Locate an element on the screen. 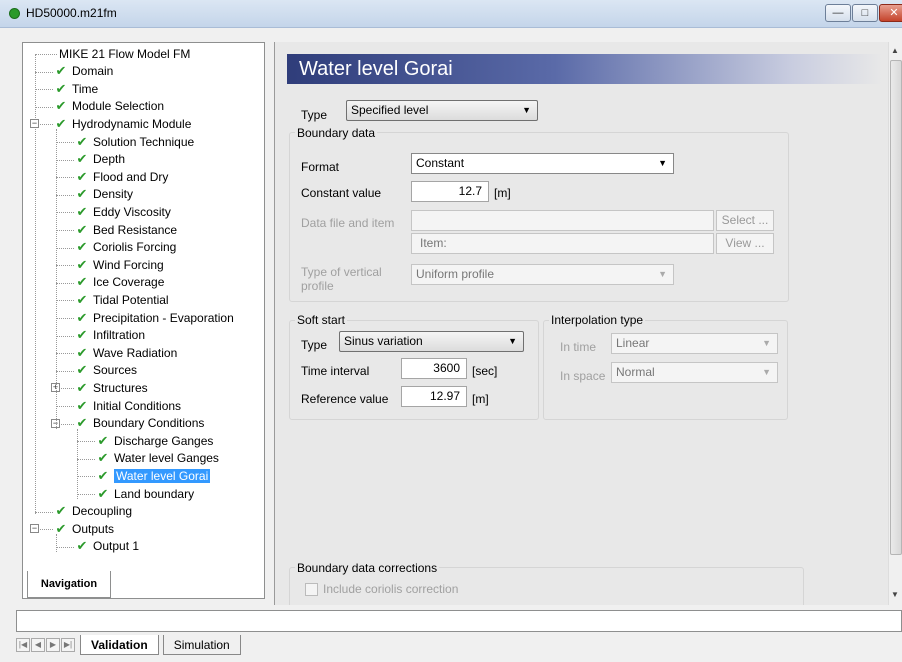 The height and width of the screenshot is (662, 902). tree-item: ✔ Boundary Conditions is located at coordinates (140, 423).